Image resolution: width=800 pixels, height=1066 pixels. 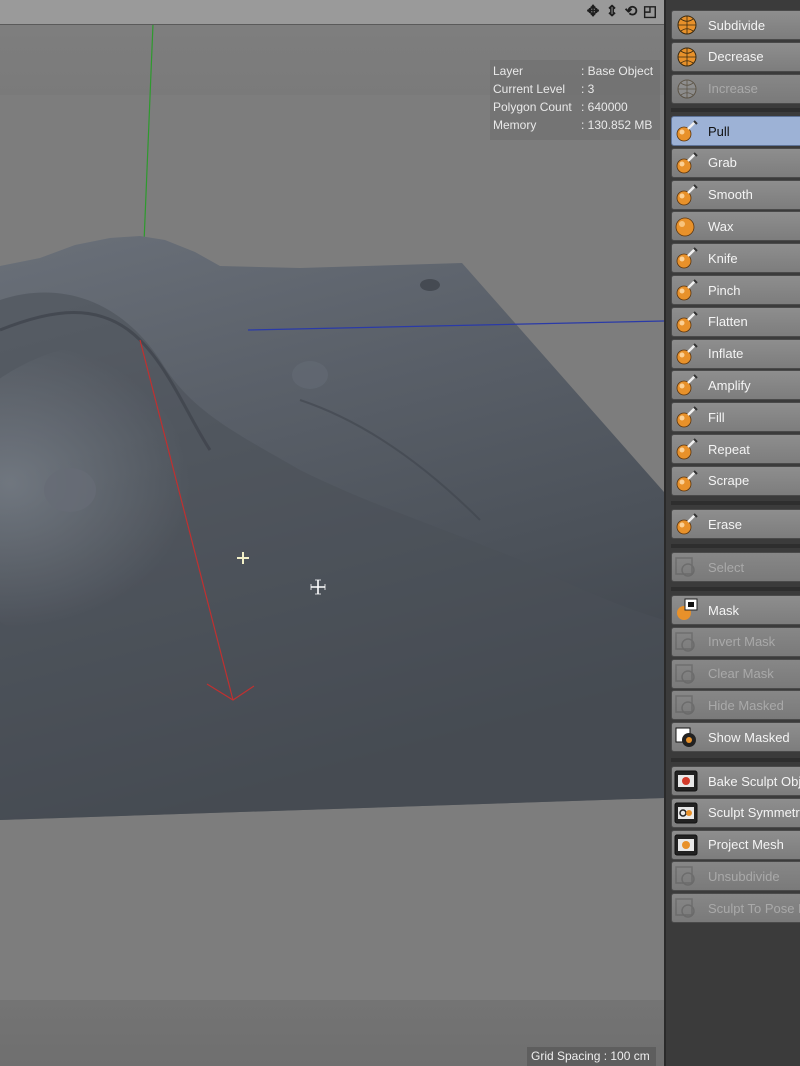 I want to click on palette-button-label: Amplify, so click(x=729, y=385).